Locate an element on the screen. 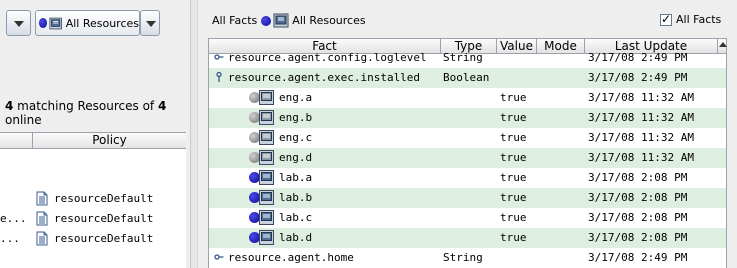 The width and height of the screenshot is (737, 268). facts-breadcrumb: All Facts All Resources is located at coordinates (289, 20).